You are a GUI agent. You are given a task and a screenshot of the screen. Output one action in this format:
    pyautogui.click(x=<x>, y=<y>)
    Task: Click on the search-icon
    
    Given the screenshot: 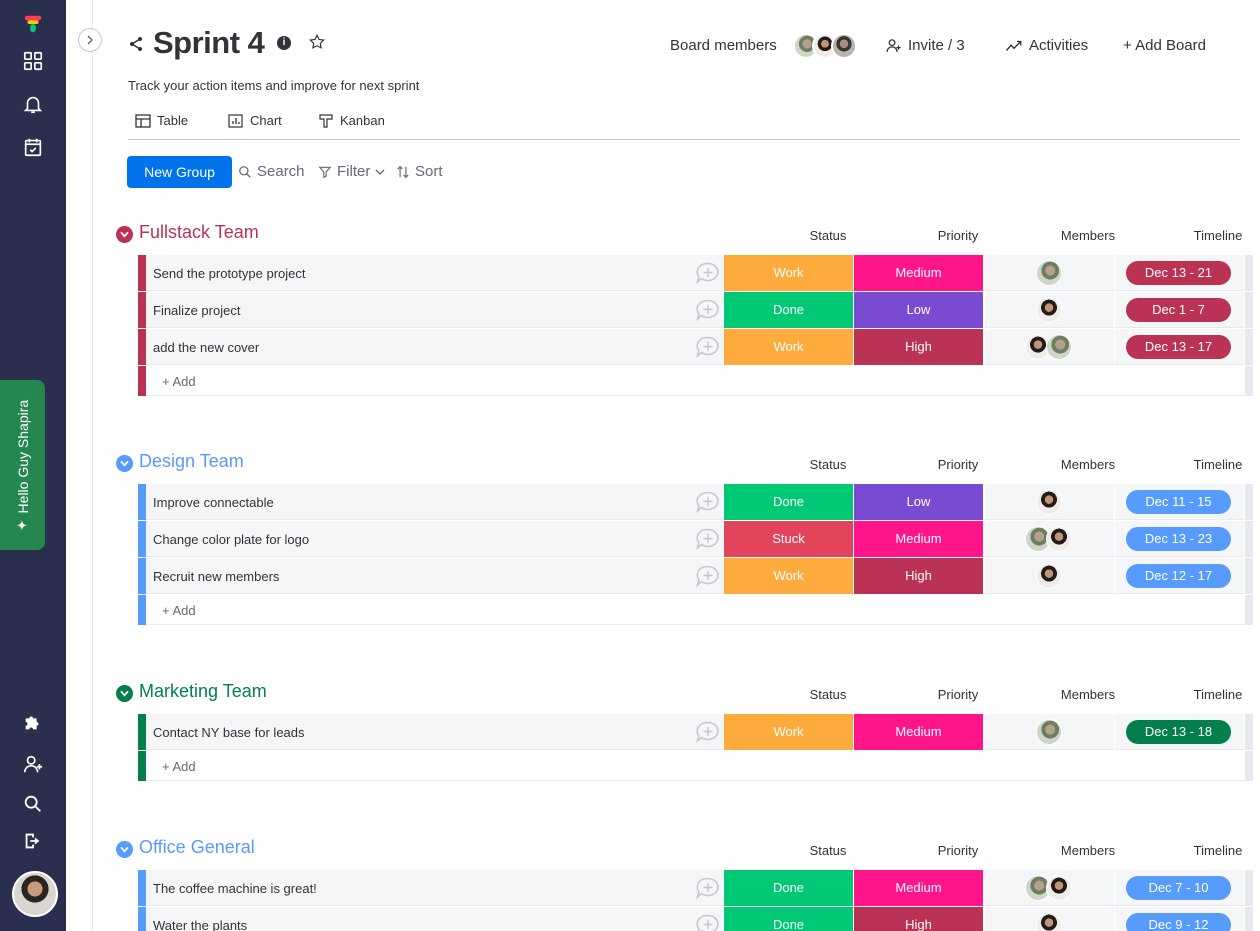 What is the action you would take?
    pyautogui.click(x=33, y=804)
    